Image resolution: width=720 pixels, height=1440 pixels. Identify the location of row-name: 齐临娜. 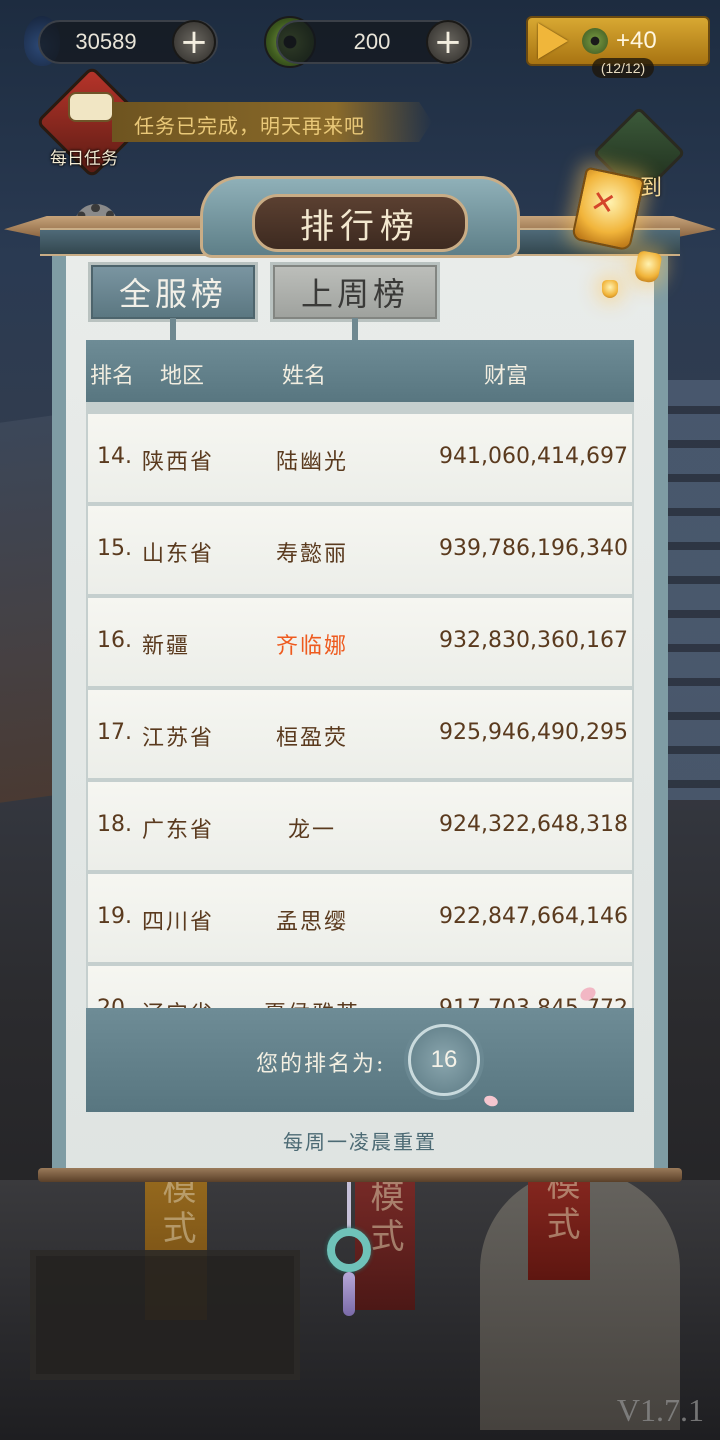
(311, 646).